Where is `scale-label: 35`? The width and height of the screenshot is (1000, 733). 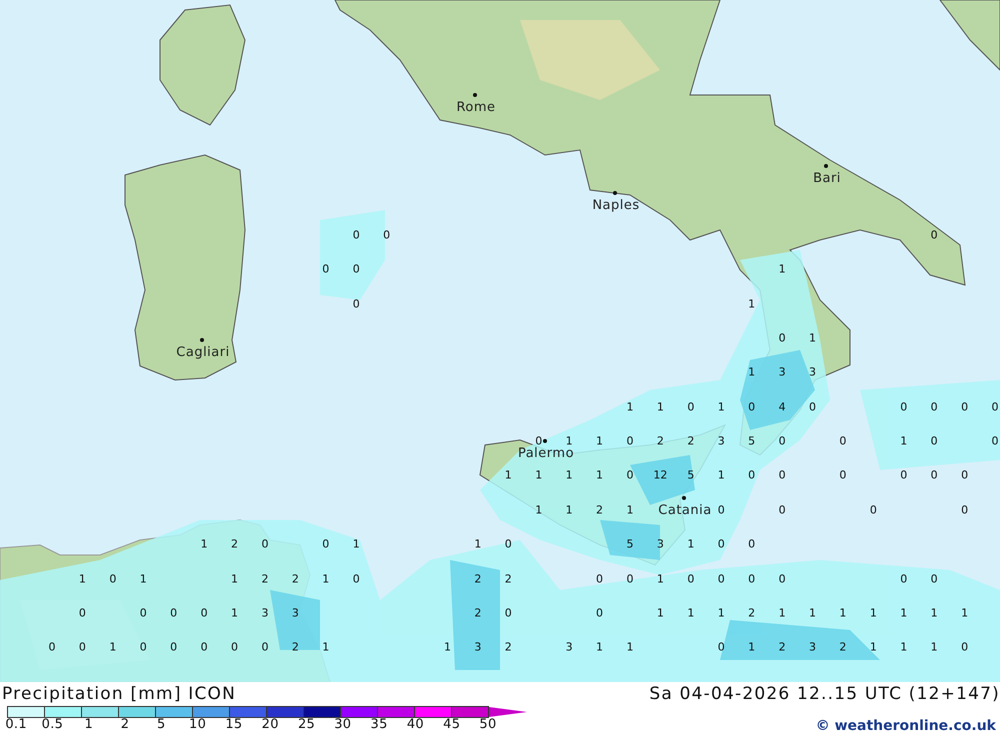
scale-label: 35 is located at coordinates (379, 724).